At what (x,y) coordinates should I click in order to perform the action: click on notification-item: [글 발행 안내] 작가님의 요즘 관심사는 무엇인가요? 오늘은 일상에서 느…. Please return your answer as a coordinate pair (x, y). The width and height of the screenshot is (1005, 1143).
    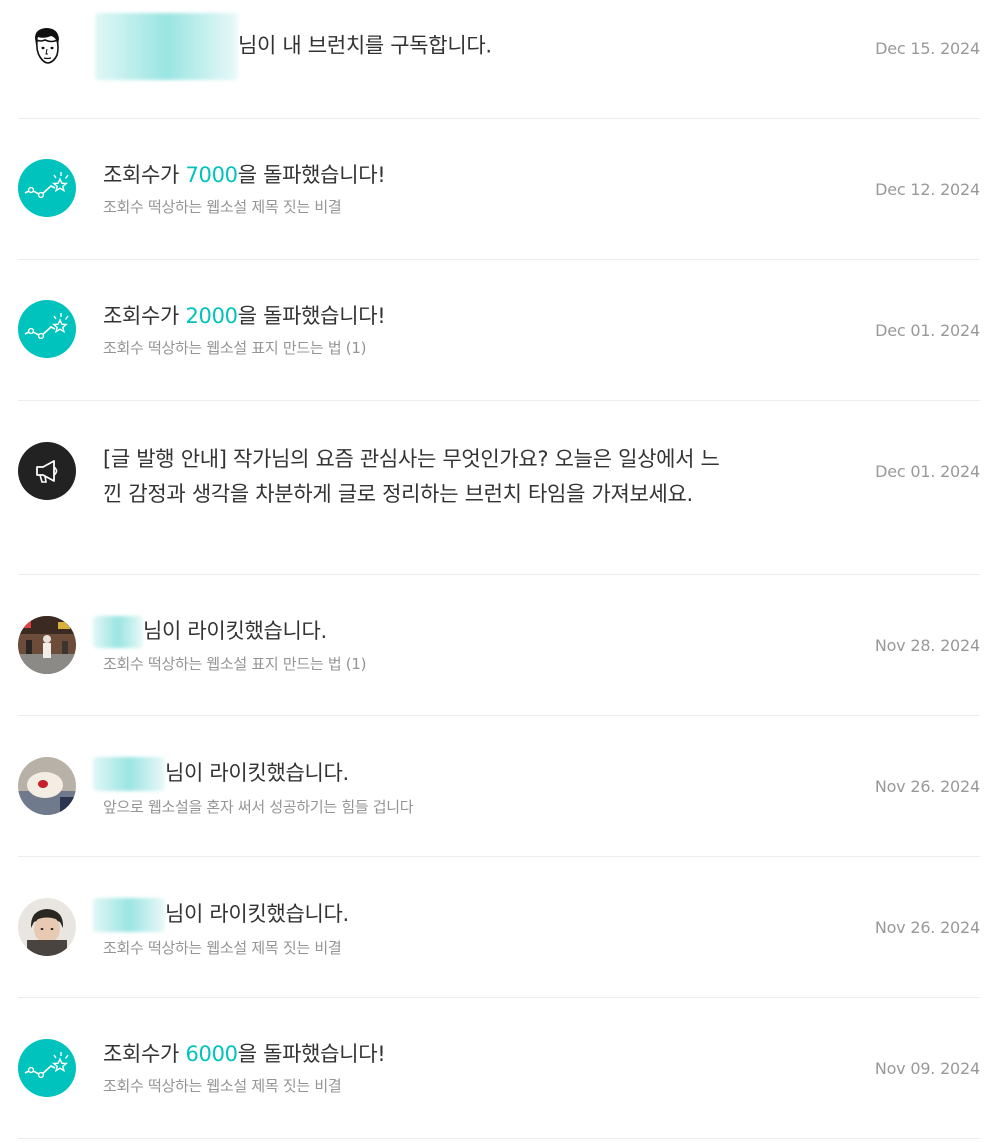
    Looking at the image, I should click on (499, 487).